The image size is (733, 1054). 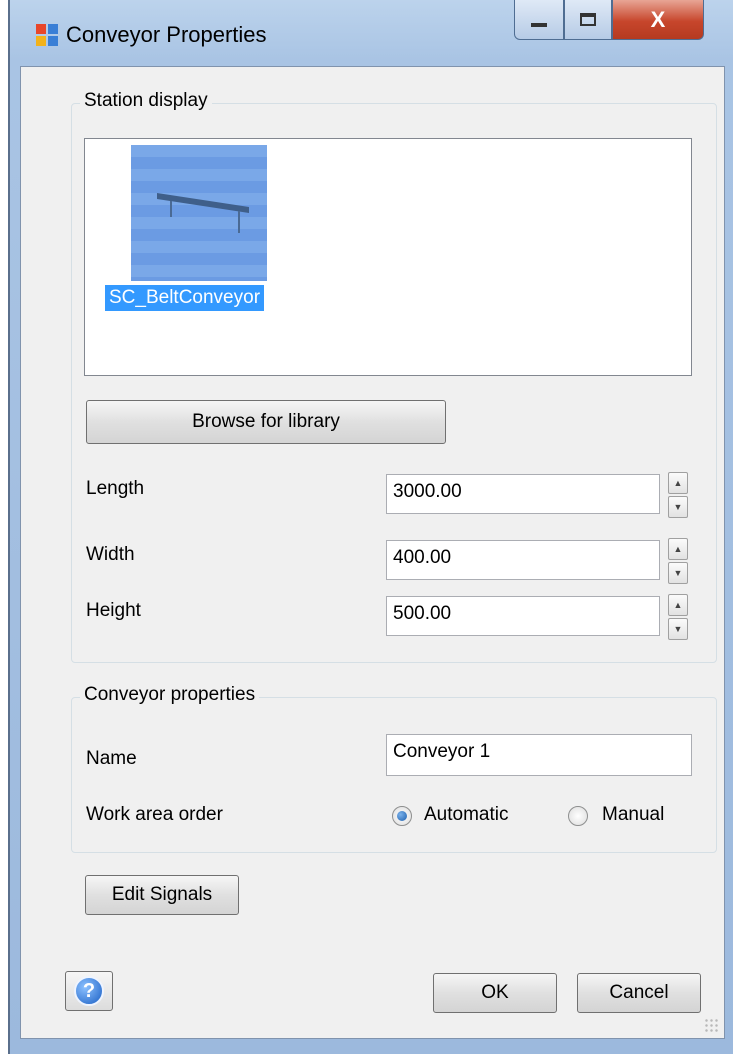 What do you see at coordinates (678, 561) in the screenshot?
I see `width-spinner: ▲ ▼` at bounding box center [678, 561].